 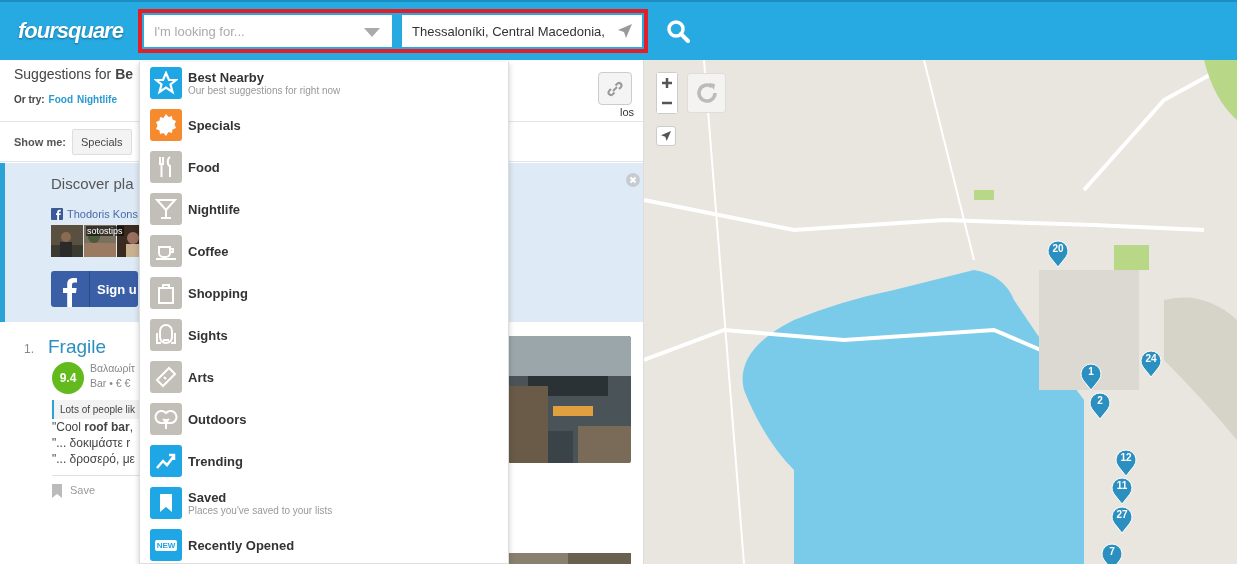 I want to click on category-item: Shopping, so click(x=329, y=293).